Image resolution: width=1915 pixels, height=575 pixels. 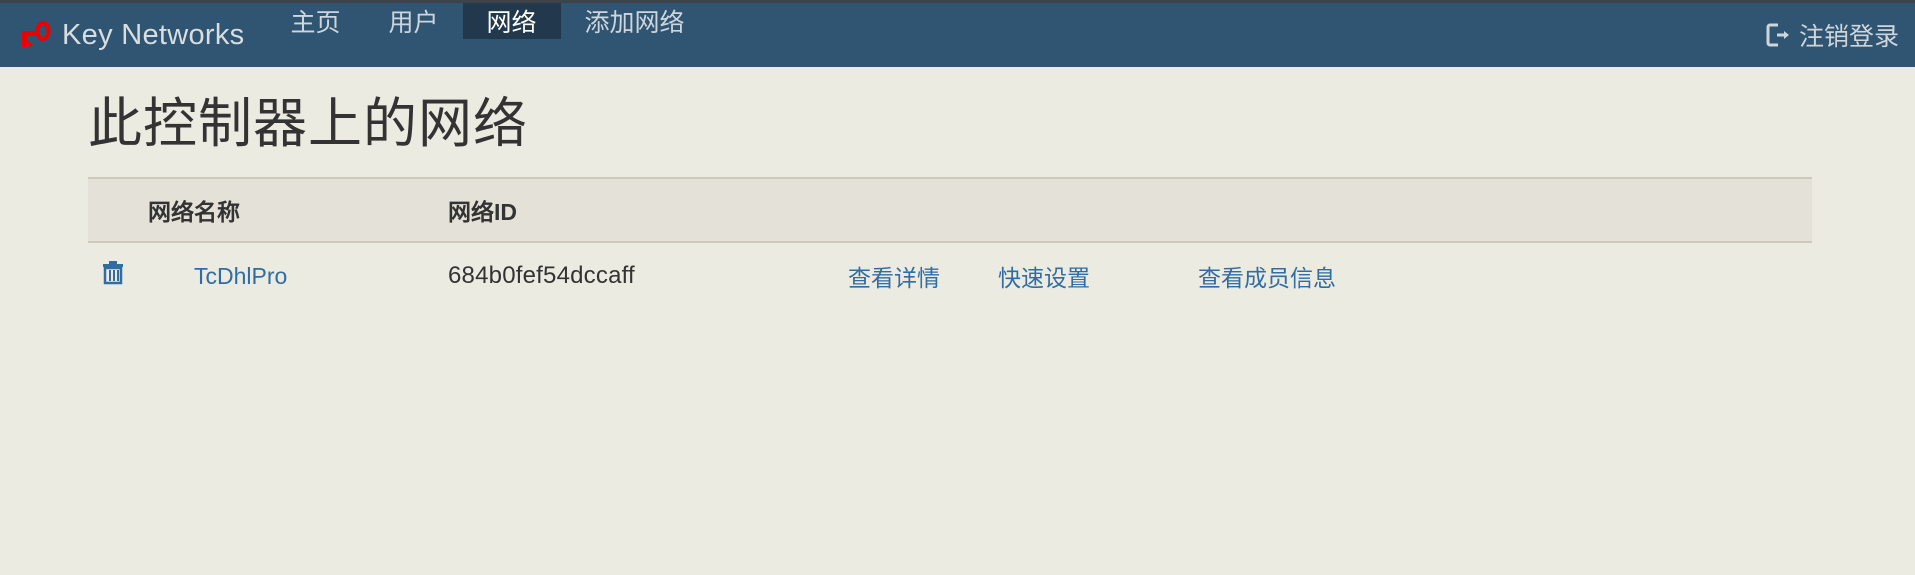 I want to click on cell-action-details: 查看详情, so click(x=923, y=275).